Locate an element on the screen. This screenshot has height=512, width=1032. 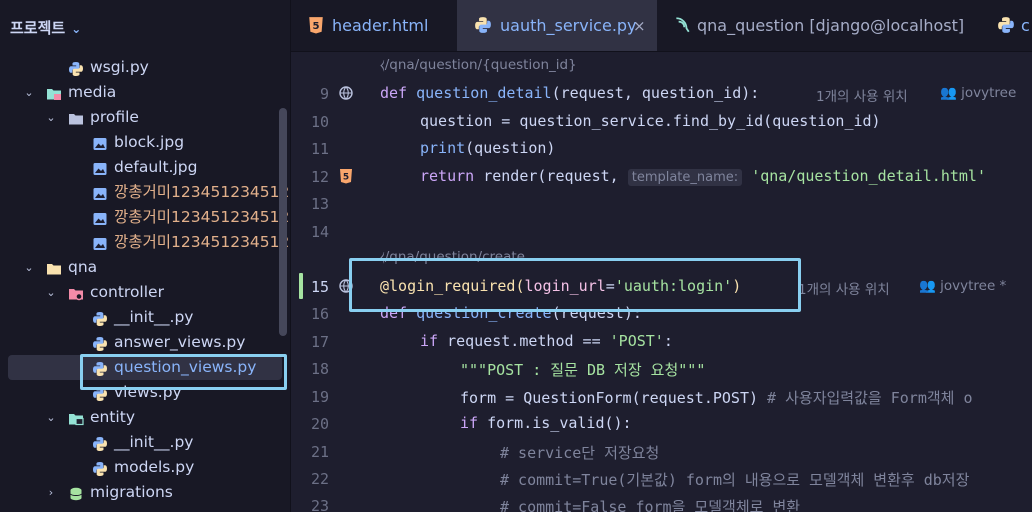
tree-item-label: __init__.py is located at coordinates (154, 442).